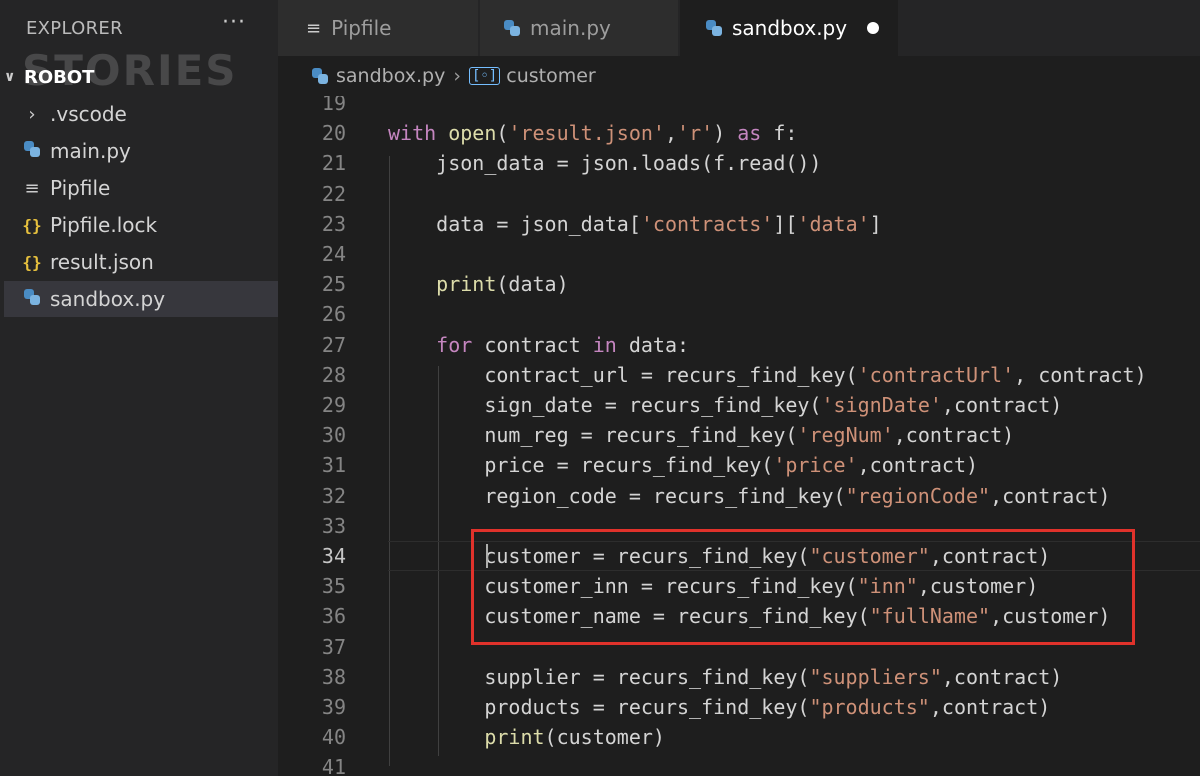 The image size is (1200, 776). What do you see at coordinates (785, 223) in the screenshot?
I see `code-token: ][` at bounding box center [785, 223].